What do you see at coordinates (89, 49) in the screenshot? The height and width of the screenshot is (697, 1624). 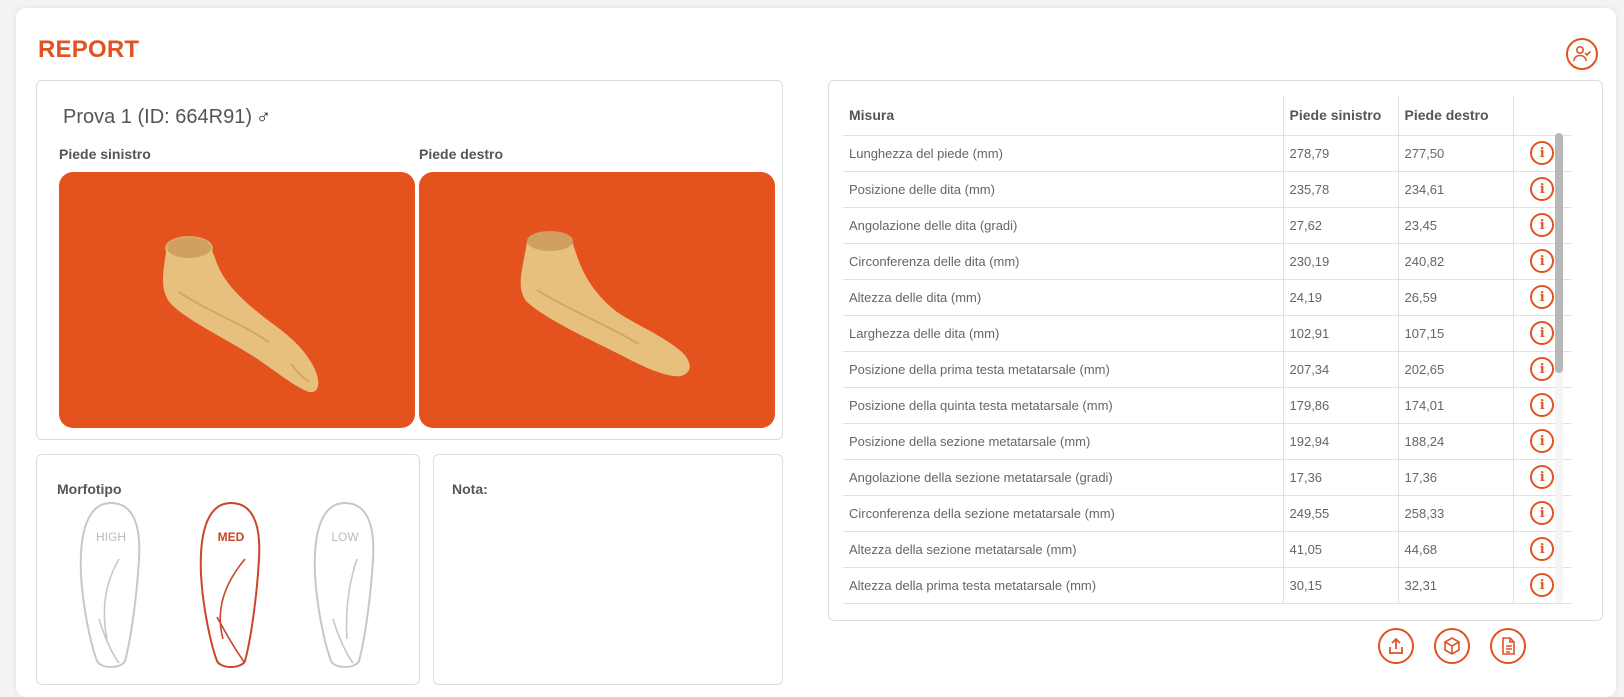 I see `page-title: REPORT` at bounding box center [89, 49].